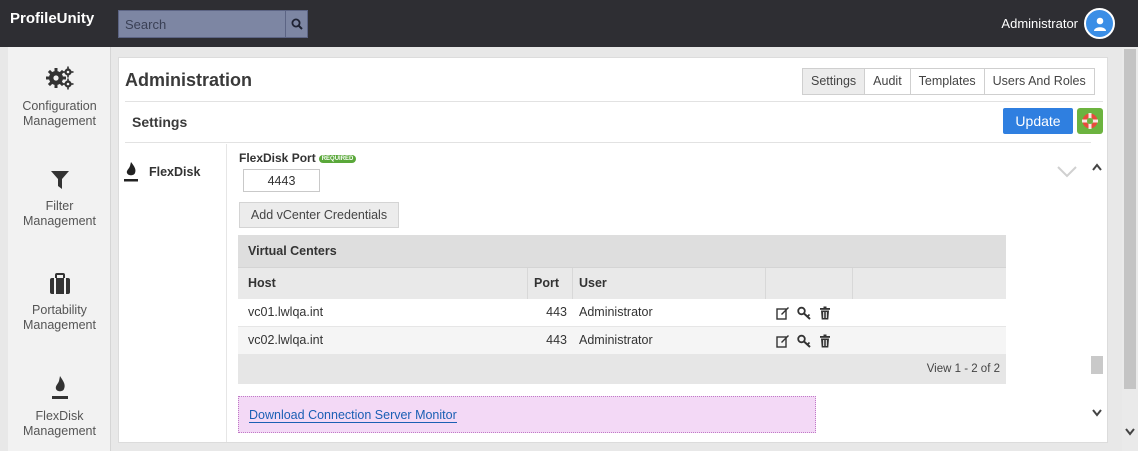 The width and height of the screenshot is (1138, 451). Describe the element at coordinates (160, 122) in the screenshot. I see `section-title: Settings` at that location.